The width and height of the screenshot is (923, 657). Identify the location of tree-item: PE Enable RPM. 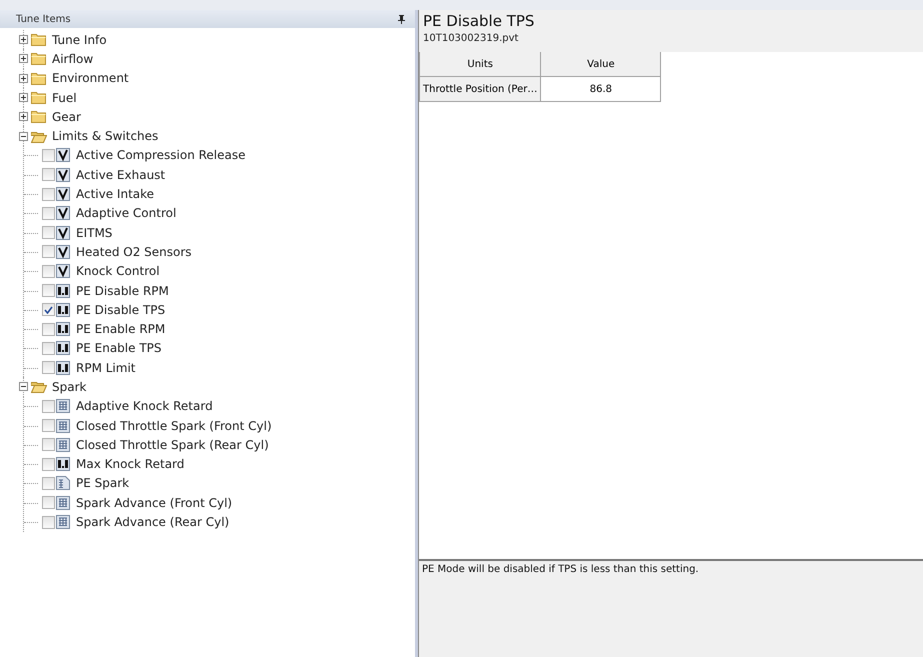
(121, 329).